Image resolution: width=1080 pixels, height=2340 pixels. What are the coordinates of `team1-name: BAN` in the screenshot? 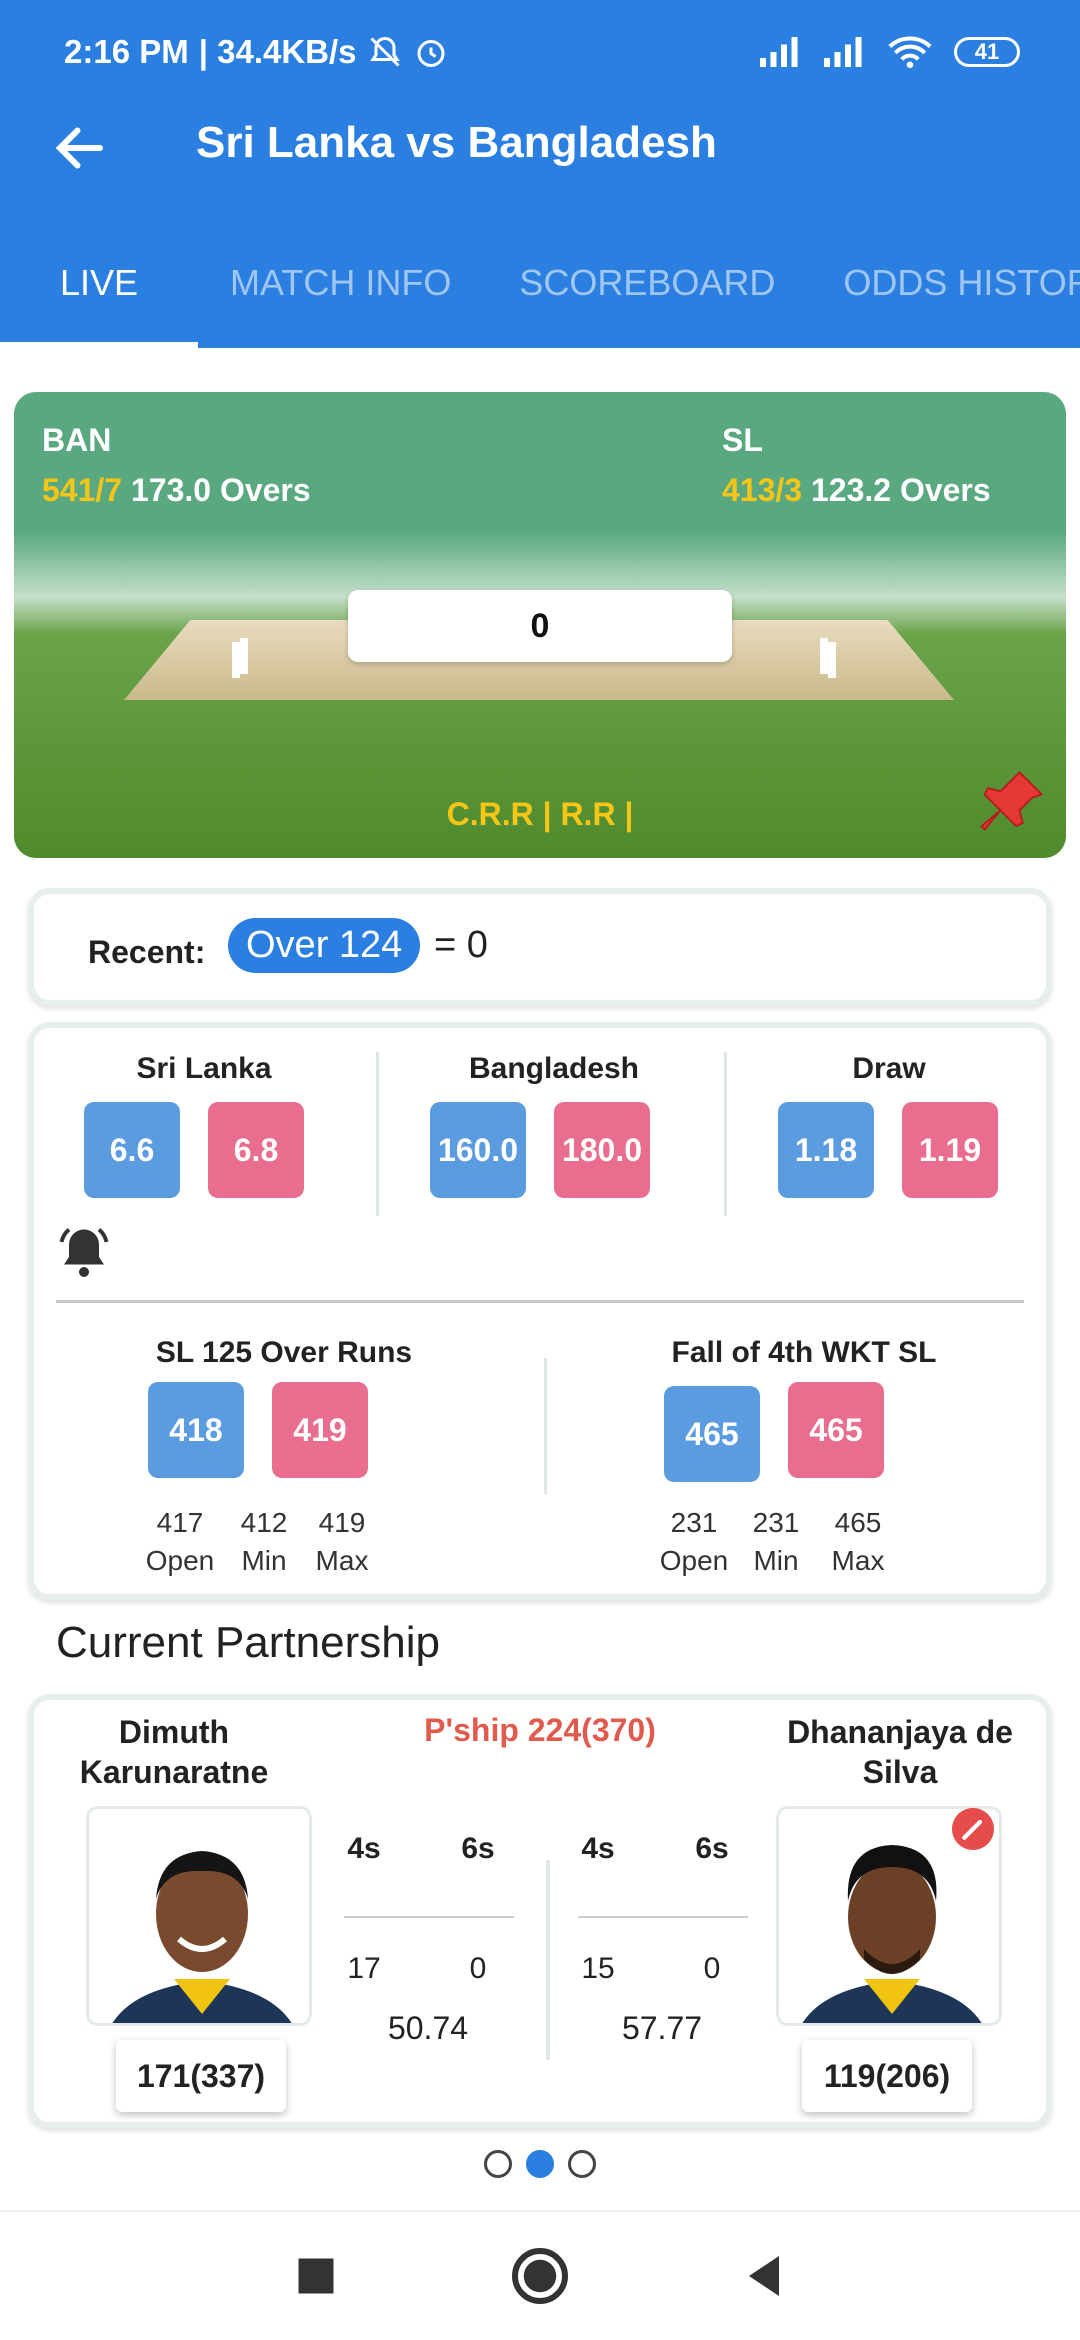 It's located at (77, 440).